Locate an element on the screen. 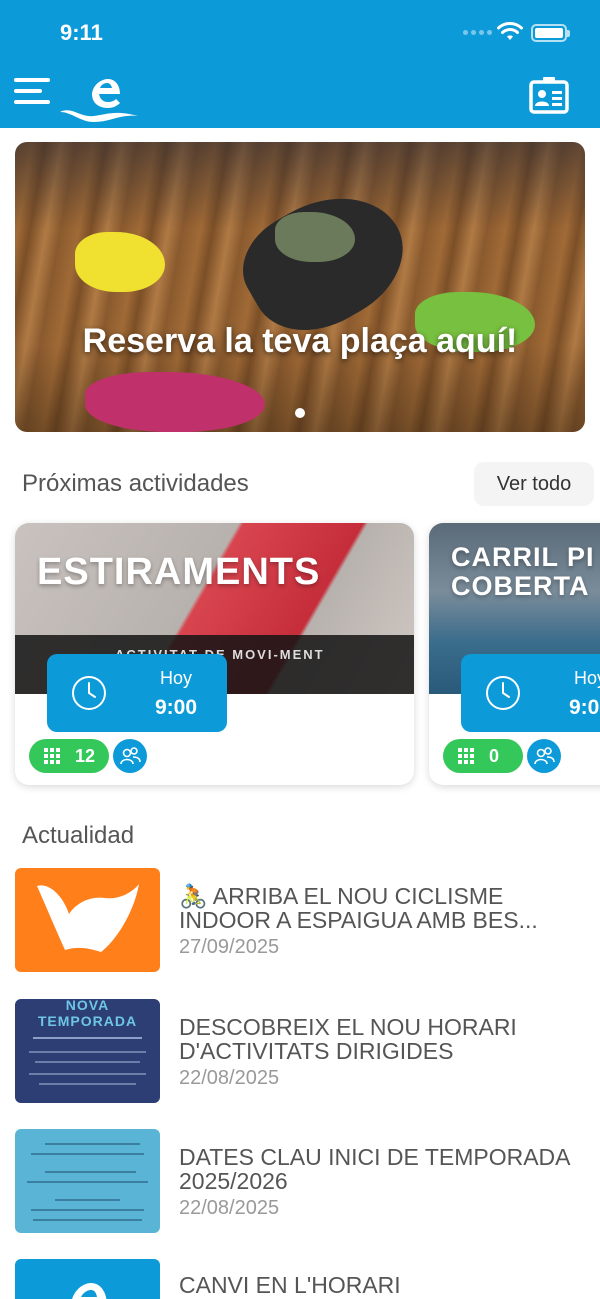 This screenshot has height=1299, width=600. available-slots-count: 12 is located at coordinates (85, 755).